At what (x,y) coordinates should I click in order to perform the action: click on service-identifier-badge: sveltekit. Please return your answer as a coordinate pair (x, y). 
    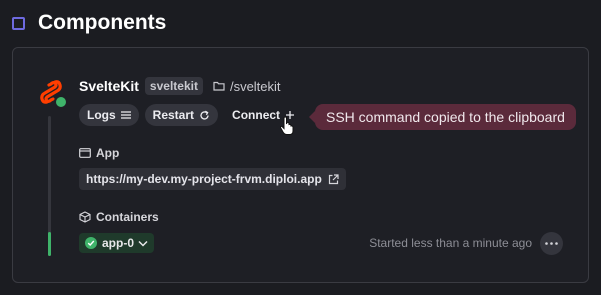
    Looking at the image, I should click on (173, 86).